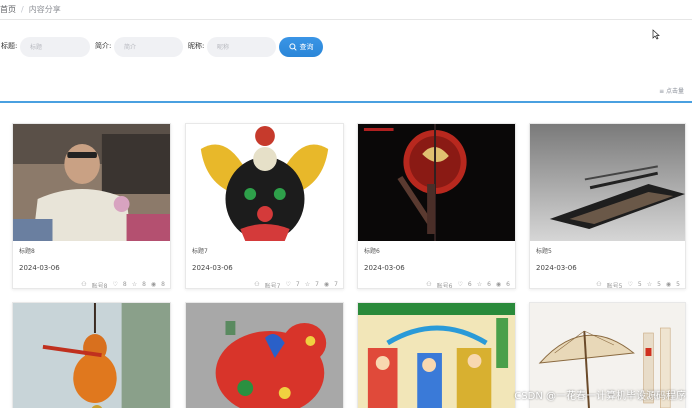 The height and width of the screenshot is (408, 692). I want to click on card-likes: 5, so click(639, 284).